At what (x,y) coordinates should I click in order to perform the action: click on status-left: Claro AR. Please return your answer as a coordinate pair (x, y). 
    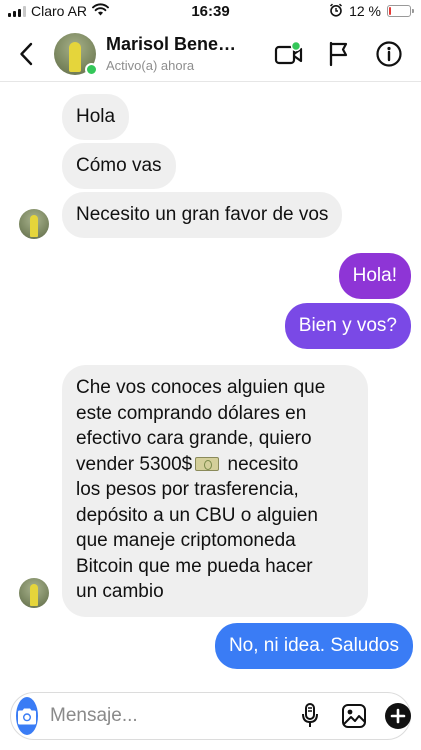
    Looking at the image, I should click on (58, 11).